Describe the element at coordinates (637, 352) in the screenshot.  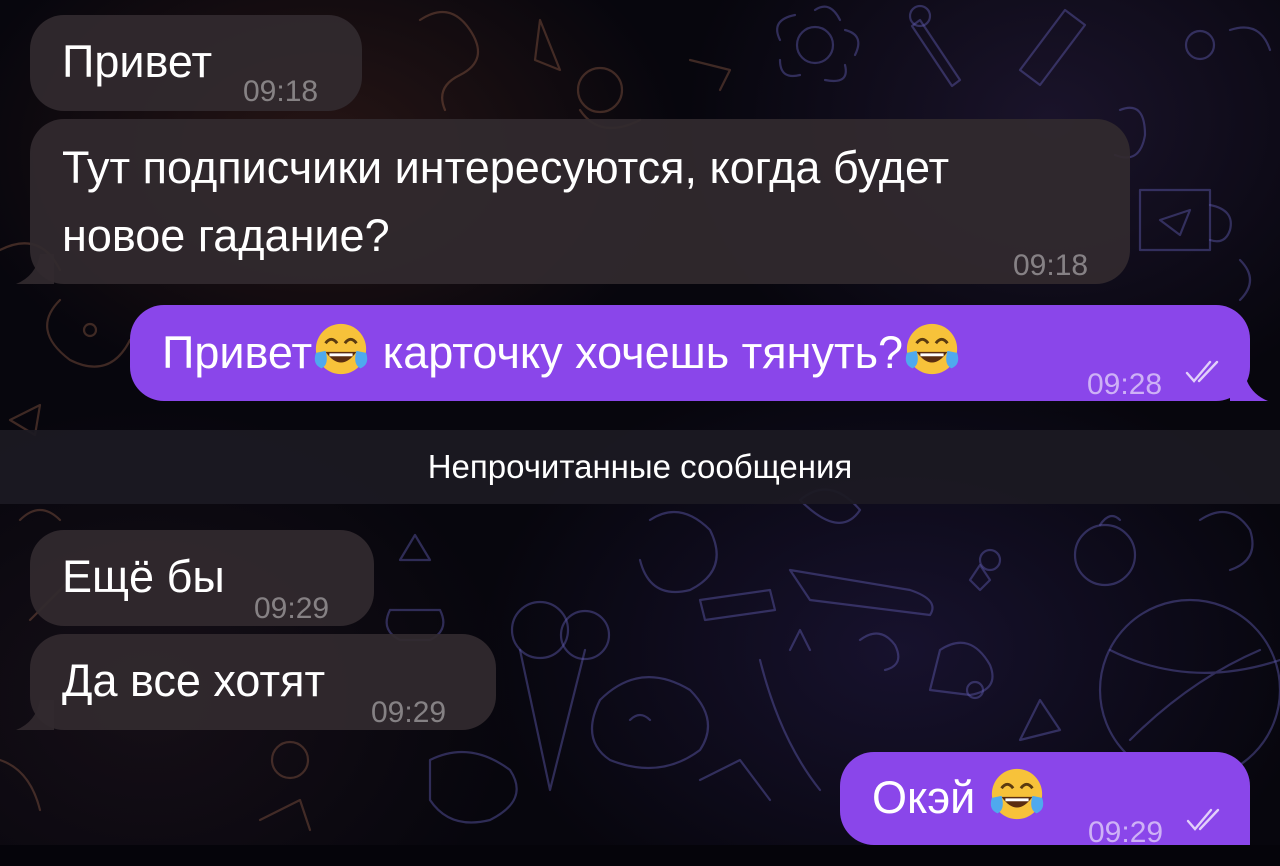
I see `message-text-part: карточку хочешь тянуть?` at that location.